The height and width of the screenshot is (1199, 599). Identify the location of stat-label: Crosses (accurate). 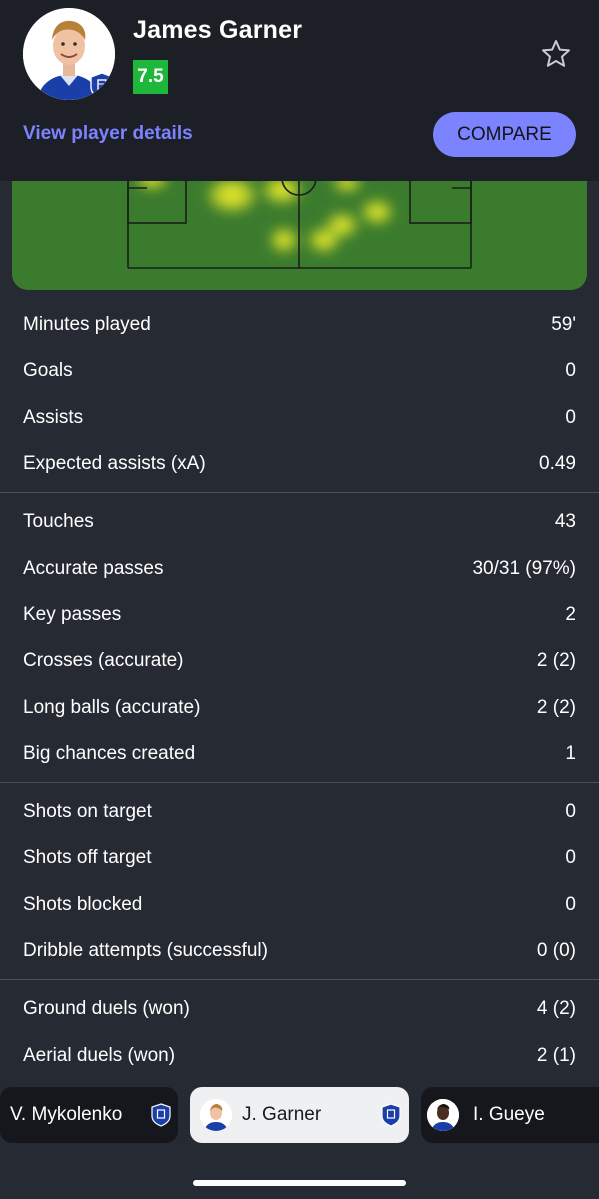
(103, 661).